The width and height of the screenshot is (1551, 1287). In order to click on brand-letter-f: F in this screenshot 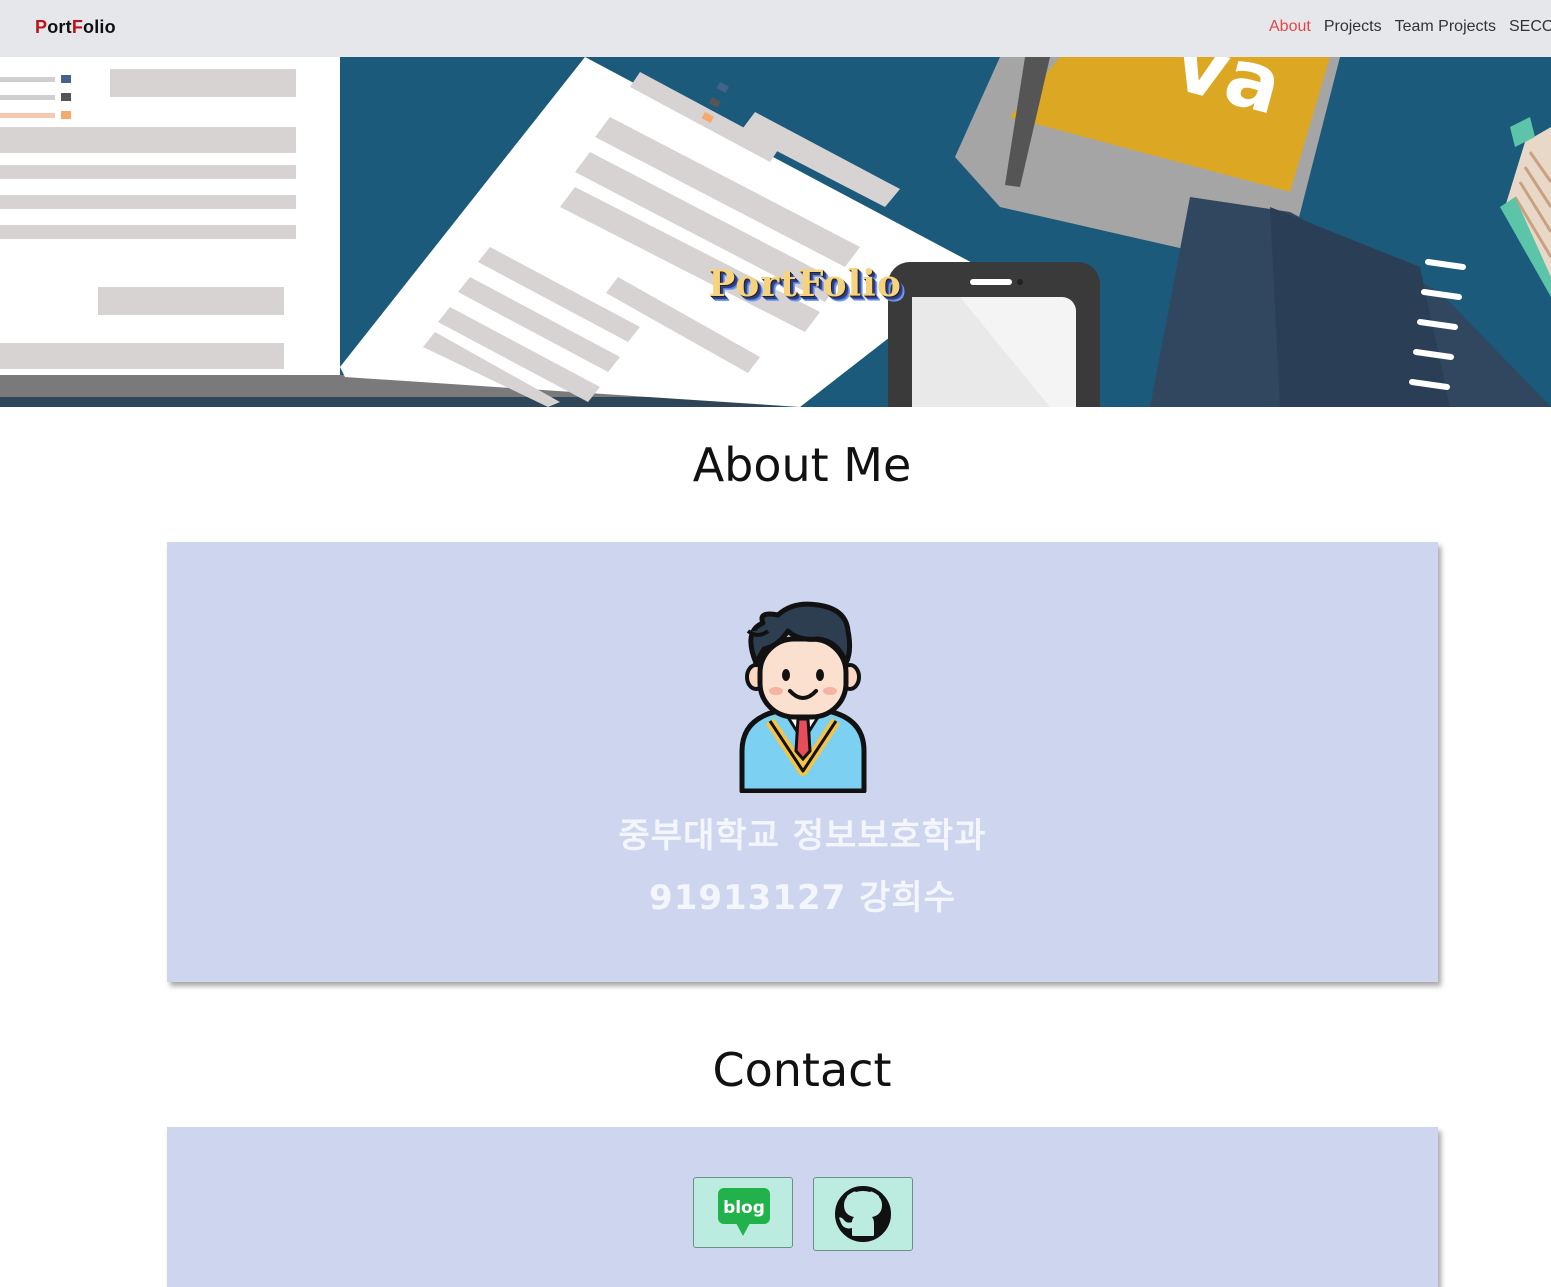, I will do `click(77, 27)`.